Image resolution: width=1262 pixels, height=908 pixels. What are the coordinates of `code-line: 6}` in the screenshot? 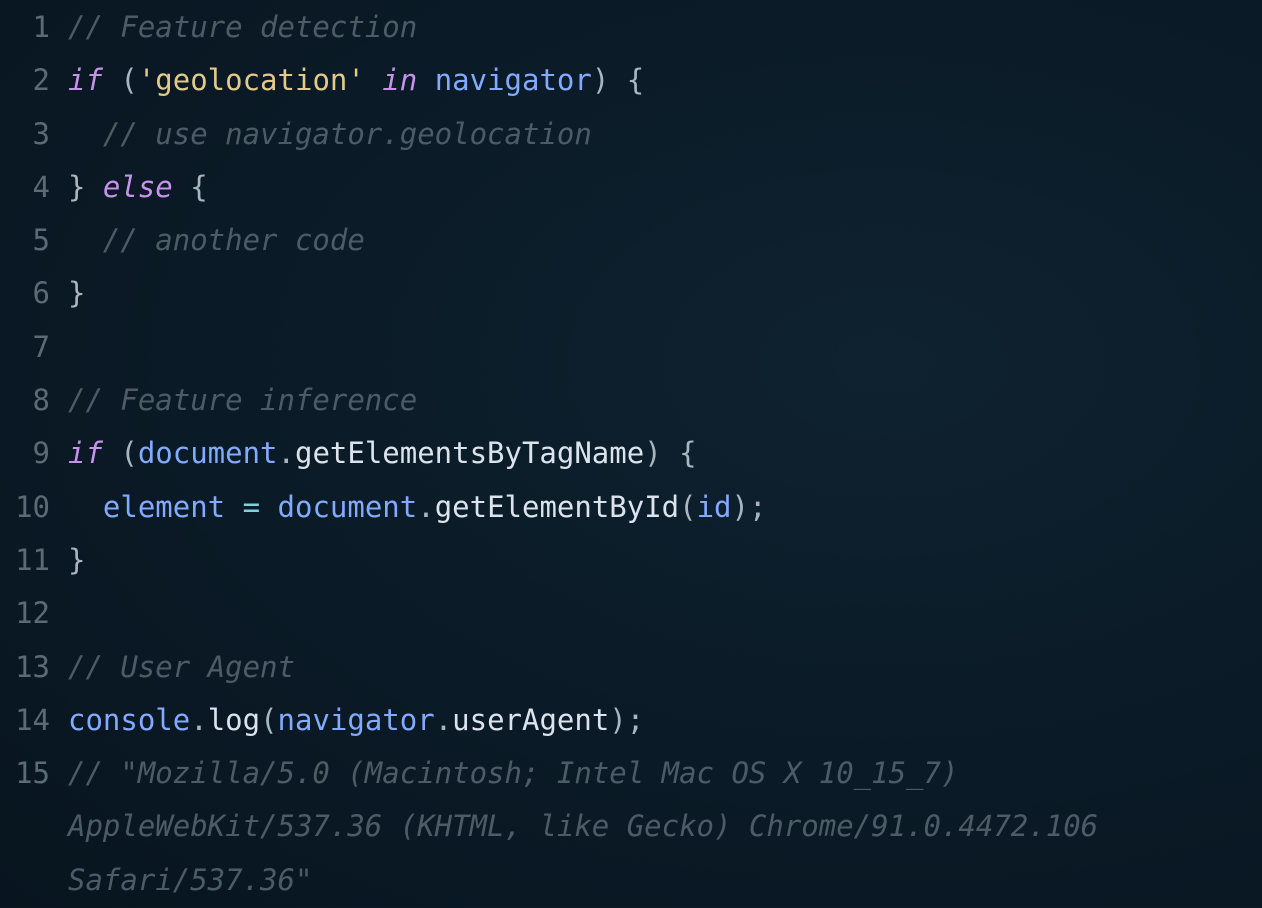 It's located at (631, 293).